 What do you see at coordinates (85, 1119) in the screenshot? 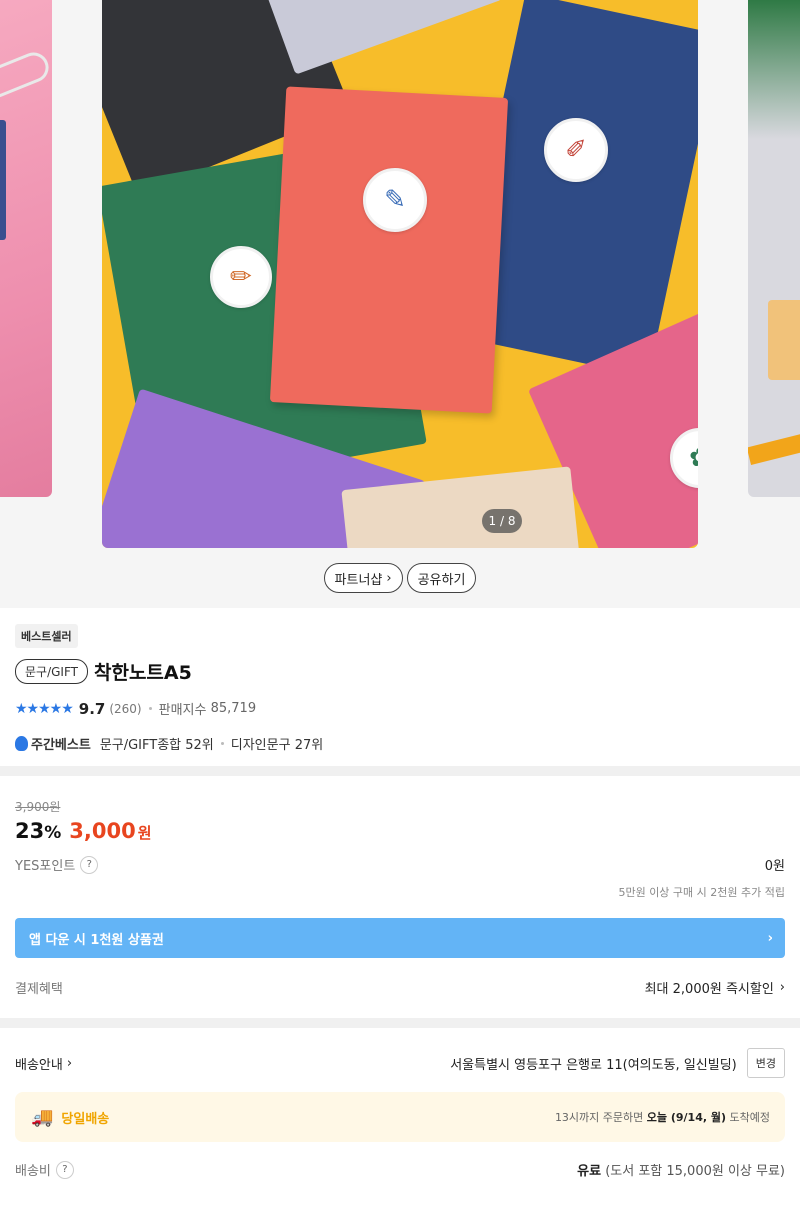
I see `same-day-label: 당일배송` at bounding box center [85, 1119].